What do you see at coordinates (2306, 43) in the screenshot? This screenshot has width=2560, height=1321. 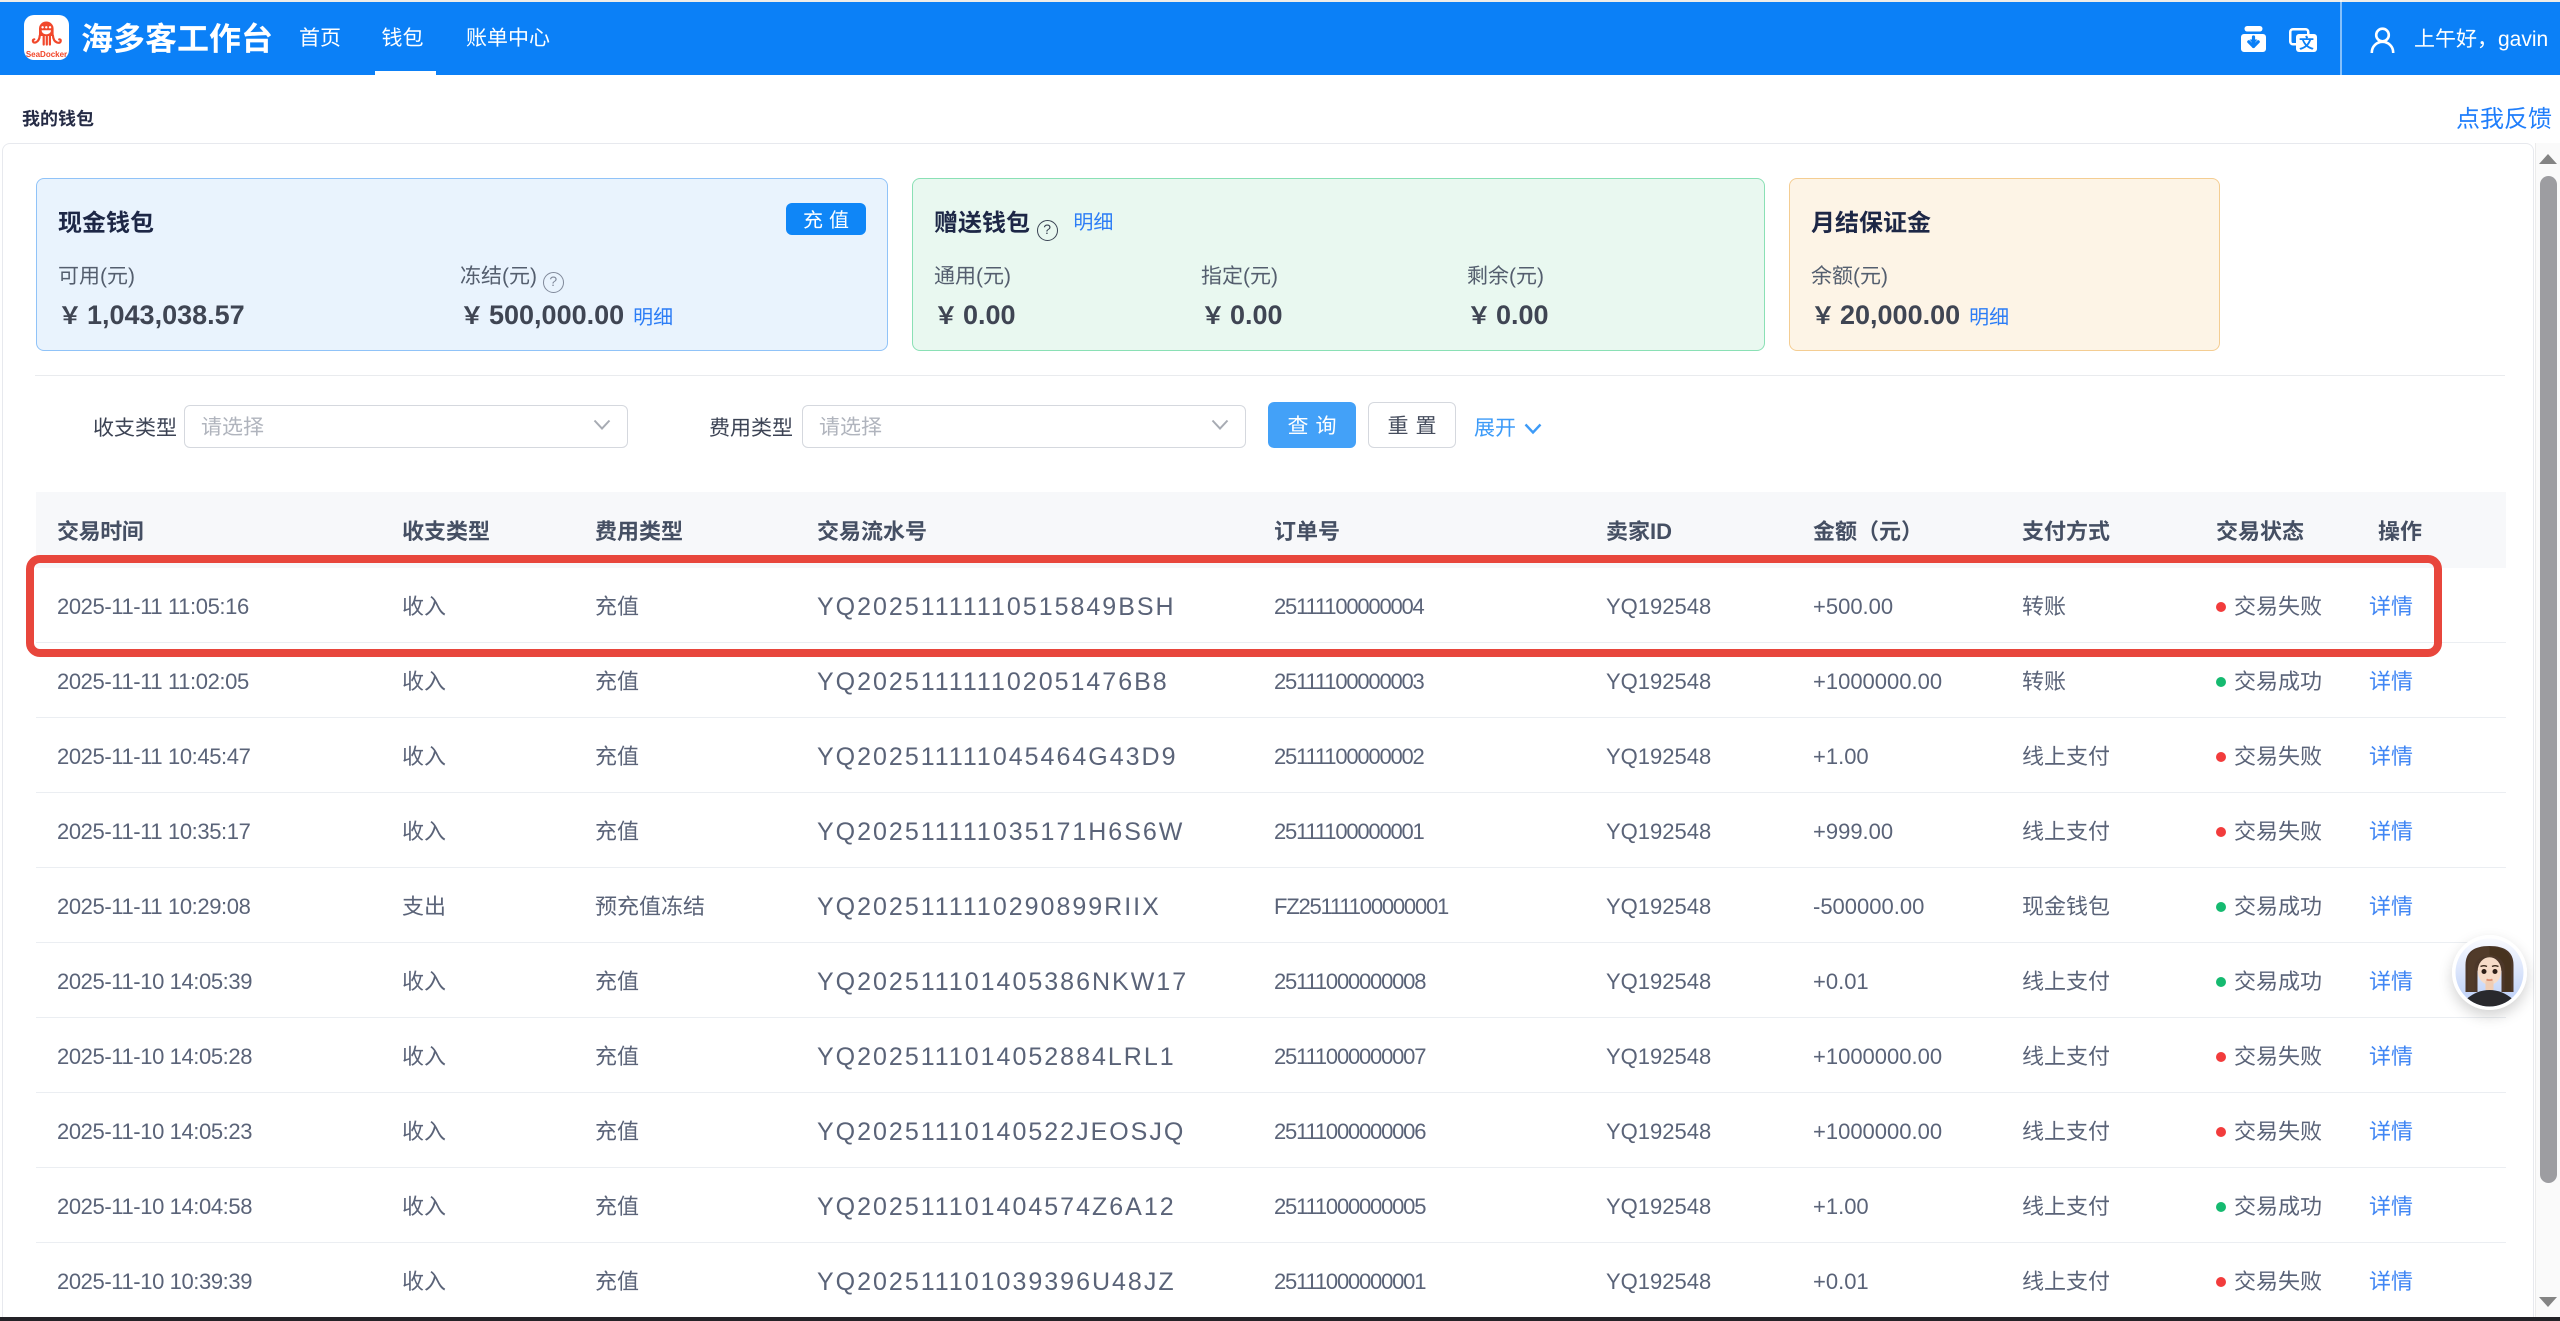 I see `svg-text: 文` at bounding box center [2306, 43].